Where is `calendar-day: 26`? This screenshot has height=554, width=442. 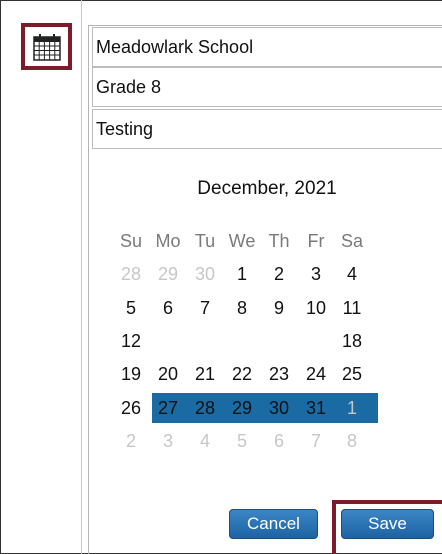 calendar-day: 26 is located at coordinates (131, 408).